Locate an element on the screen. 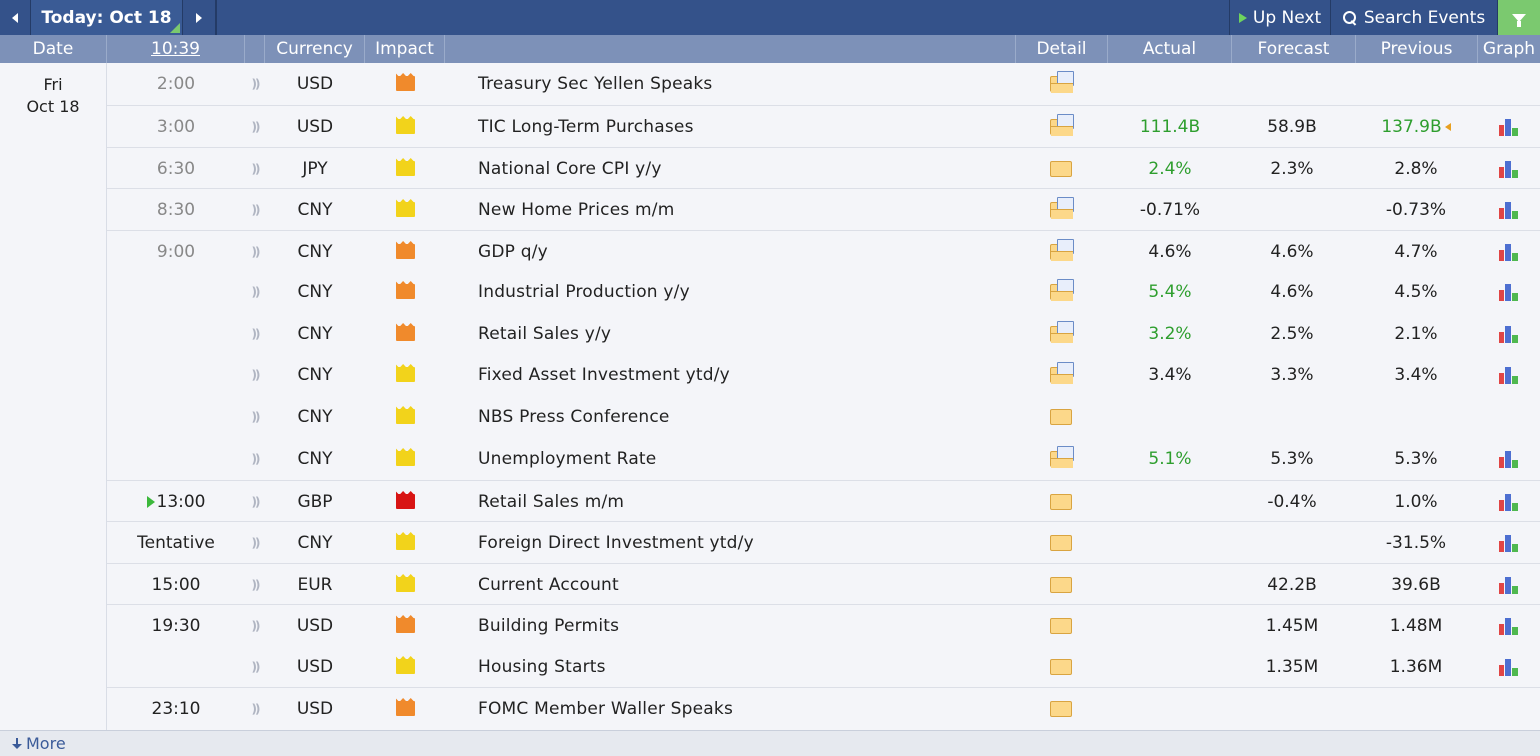 This screenshot has width=1540, height=756. table-row: 9:00)) CNY GDP q/y 4.6% 4.6% 4.7% is located at coordinates (823, 250).